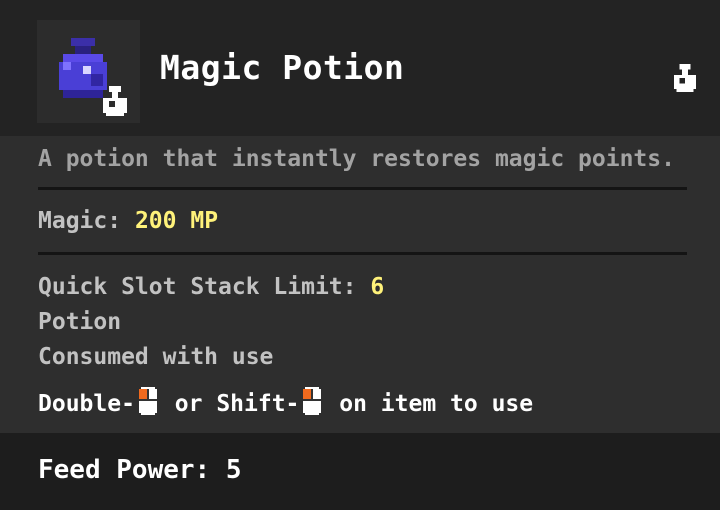 The height and width of the screenshot is (510, 720). I want to click on stack-limit: Quick Slot Stack Limit: 6, so click(211, 287).